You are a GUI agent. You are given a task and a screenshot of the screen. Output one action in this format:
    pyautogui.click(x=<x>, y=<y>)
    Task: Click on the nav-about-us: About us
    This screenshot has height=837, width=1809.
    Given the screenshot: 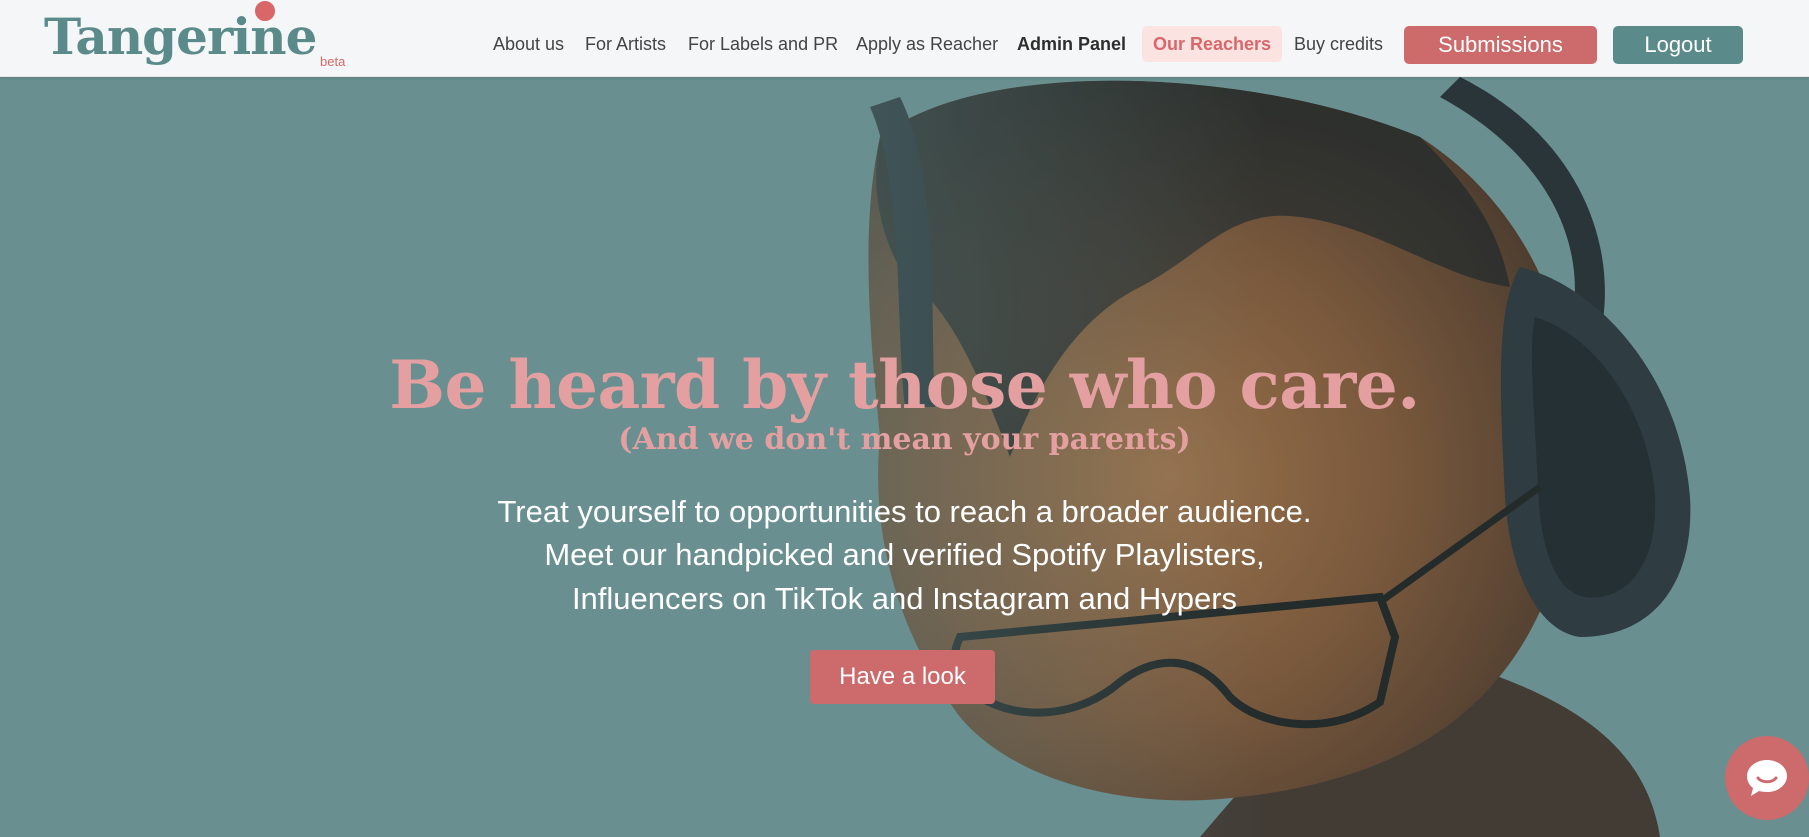 What is the action you would take?
    pyautogui.click(x=528, y=44)
    